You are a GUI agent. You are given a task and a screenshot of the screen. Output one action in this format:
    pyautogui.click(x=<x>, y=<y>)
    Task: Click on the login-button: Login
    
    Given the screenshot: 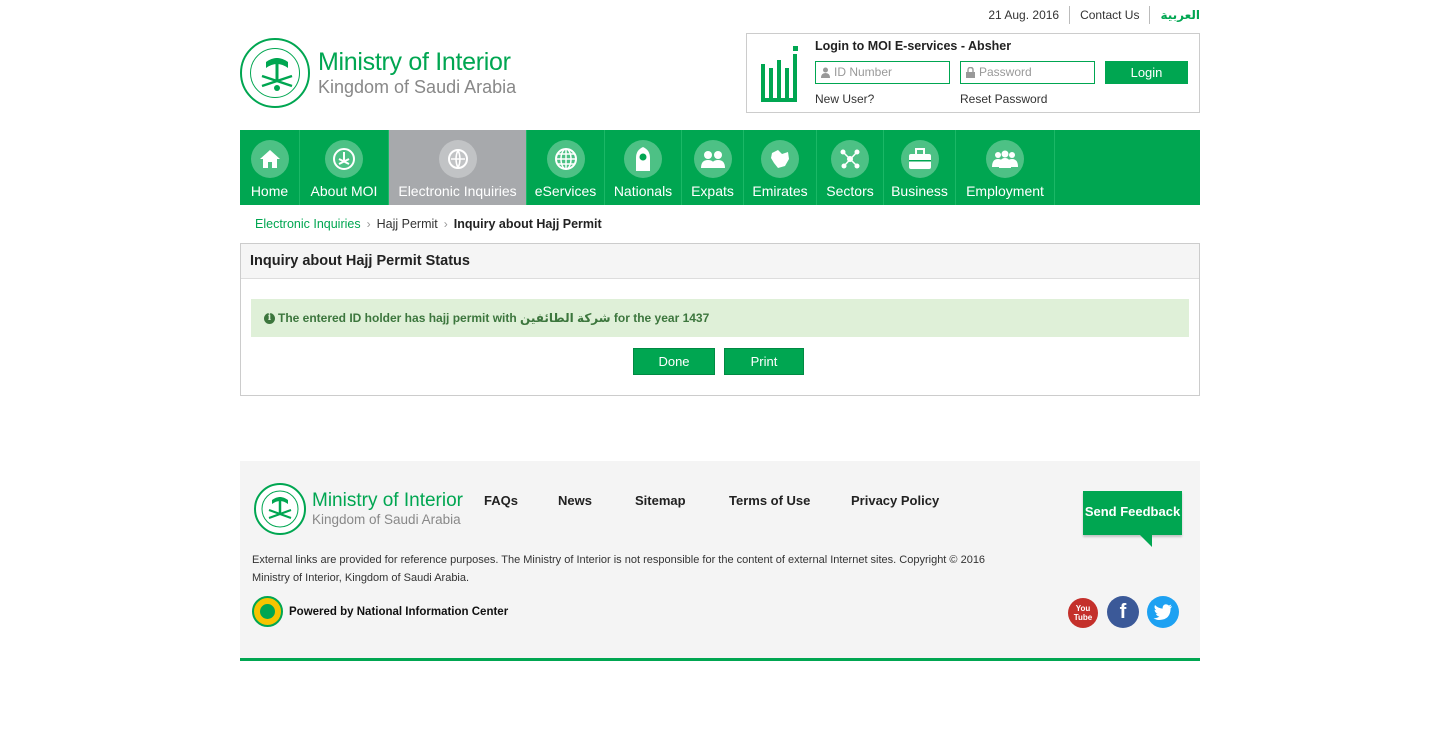 What is the action you would take?
    pyautogui.click(x=1146, y=72)
    